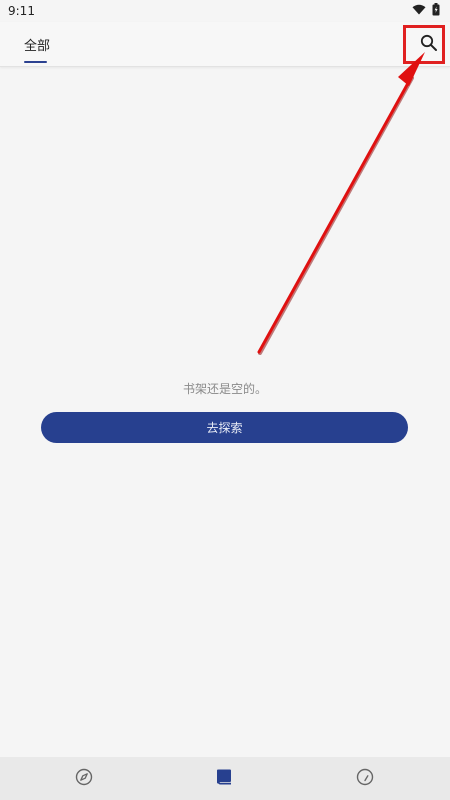  I want to click on clock-icon, so click(365, 779).